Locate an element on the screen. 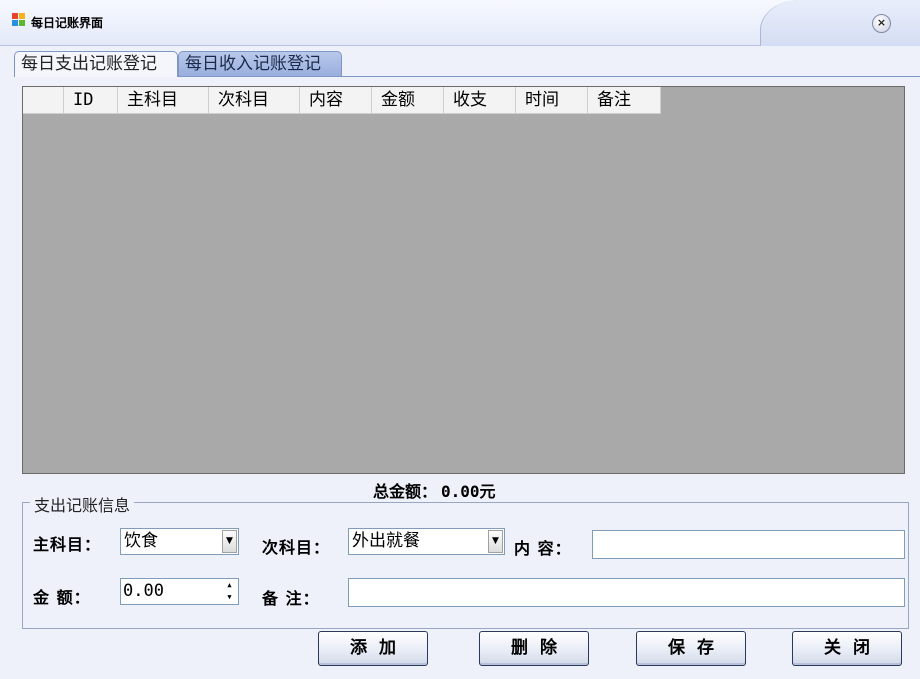  tab-income-registration: 每日收入记账登记 is located at coordinates (260, 64).